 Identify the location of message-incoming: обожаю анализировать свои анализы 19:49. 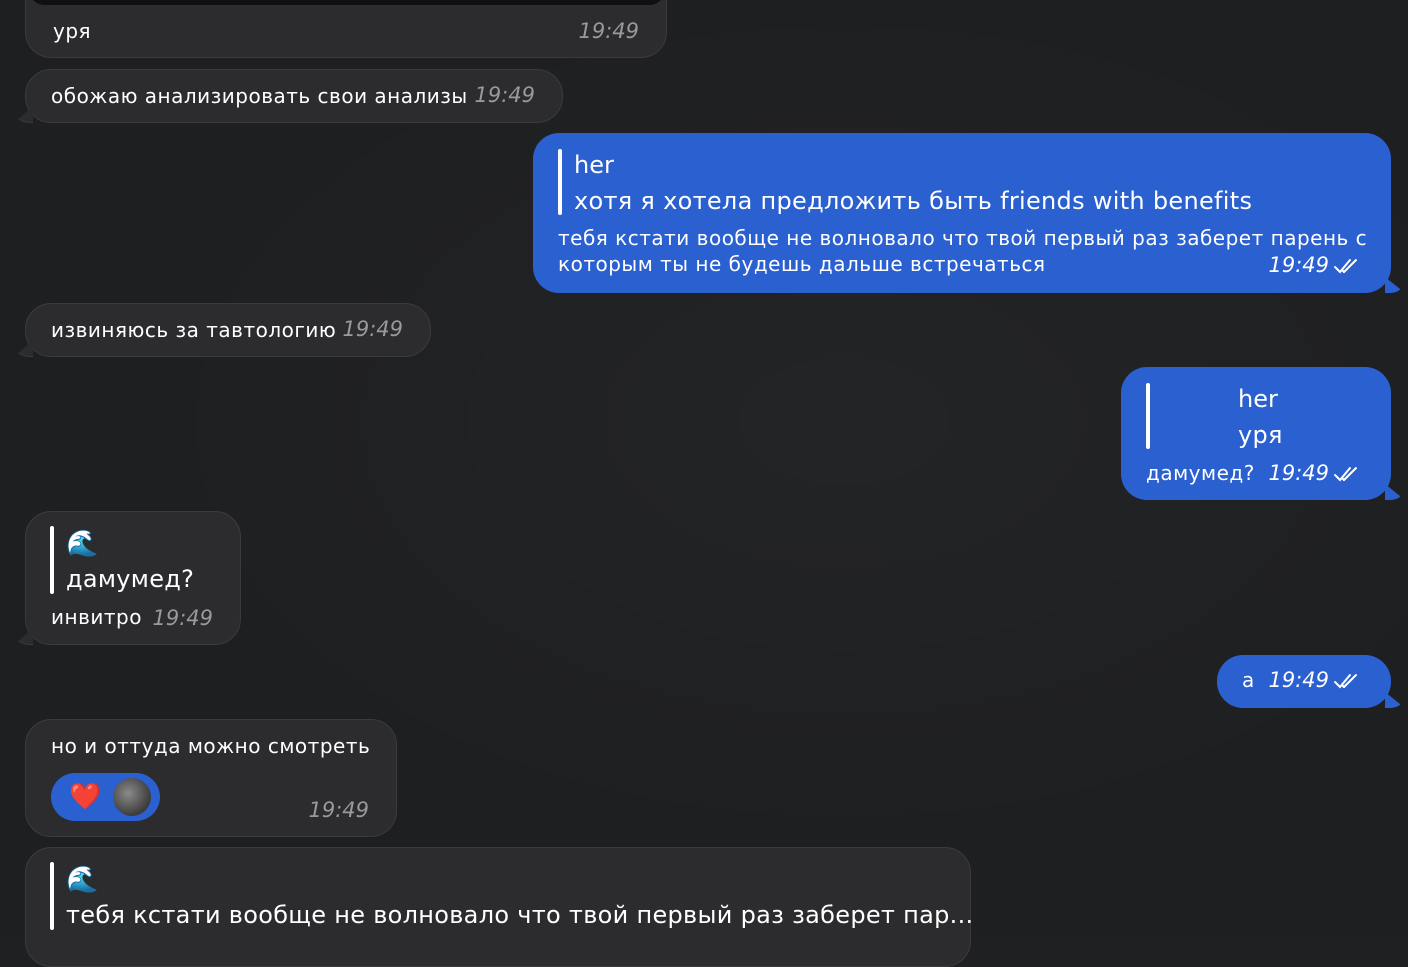
(288, 96).